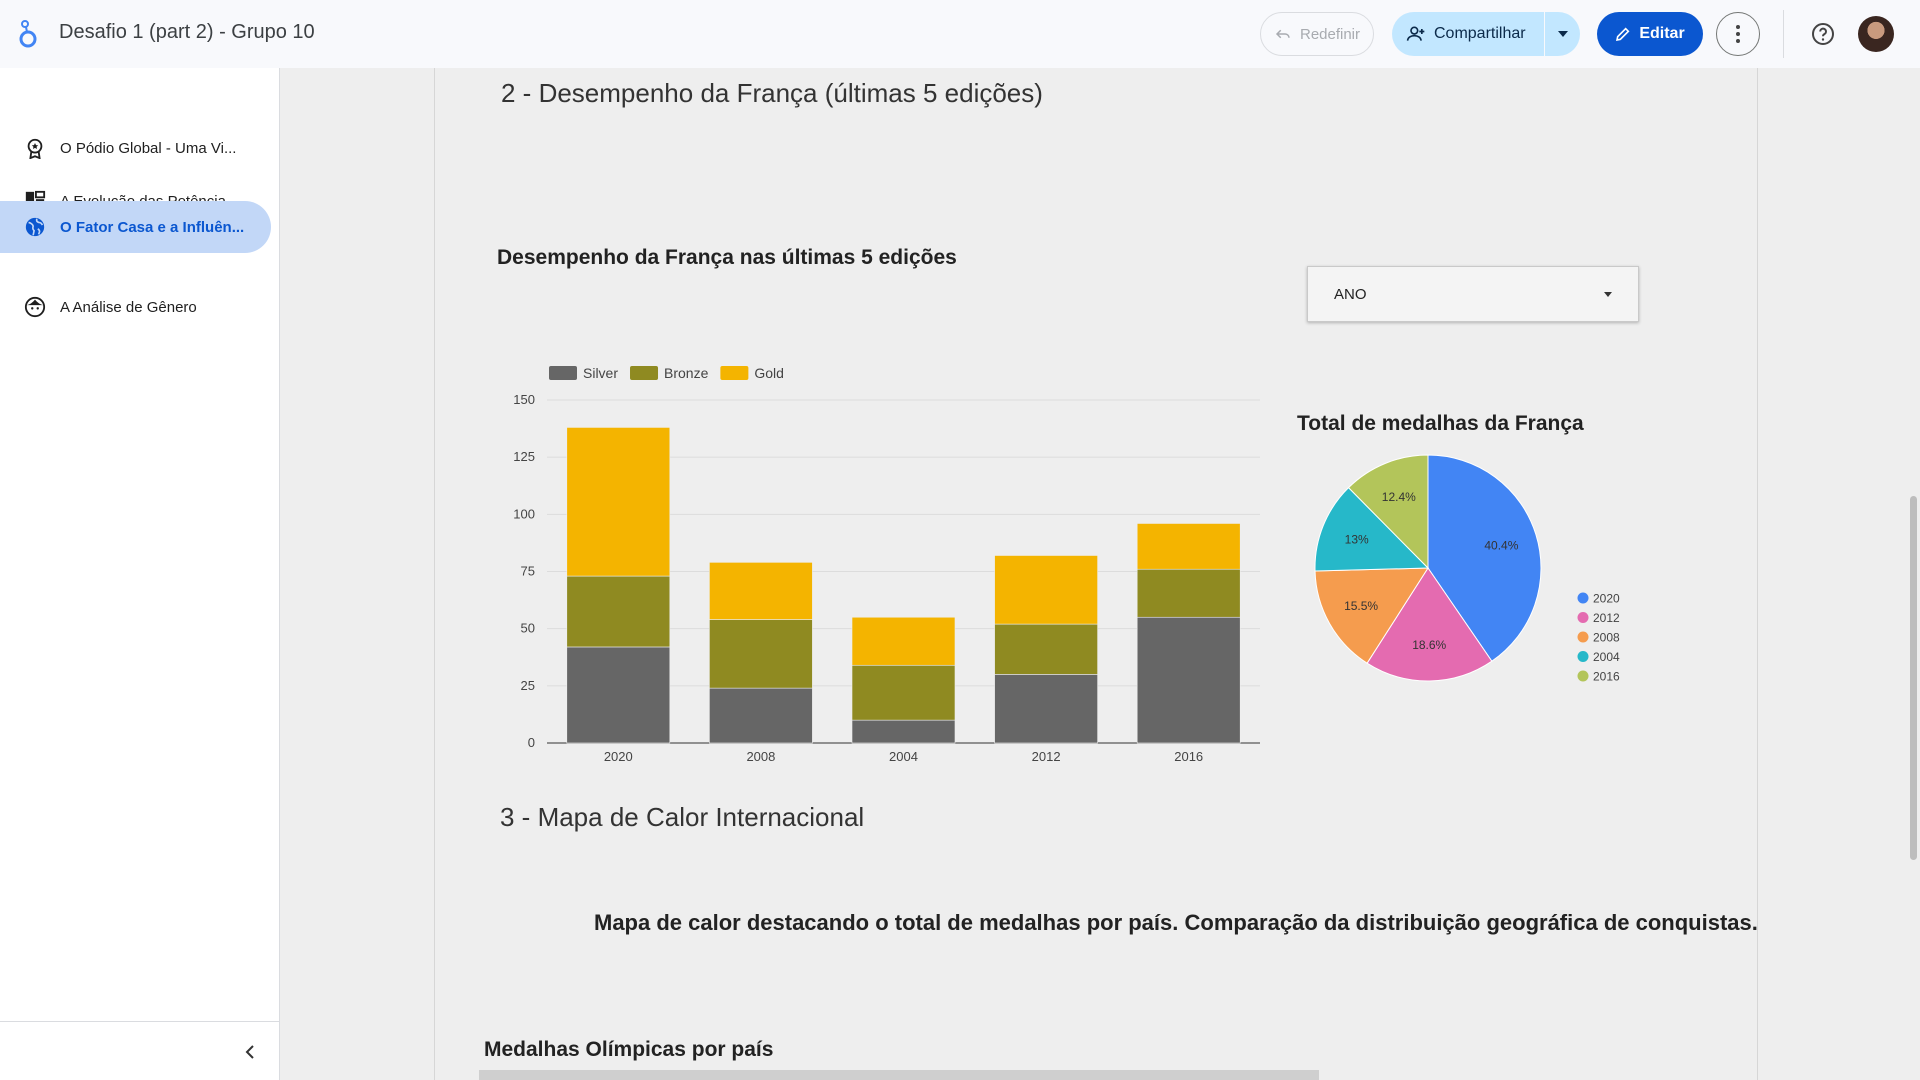 Image resolution: width=1920 pixels, height=1080 pixels. Describe the element at coordinates (760, 756) in the screenshot. I see `x-tick-label: 2008` at that location.